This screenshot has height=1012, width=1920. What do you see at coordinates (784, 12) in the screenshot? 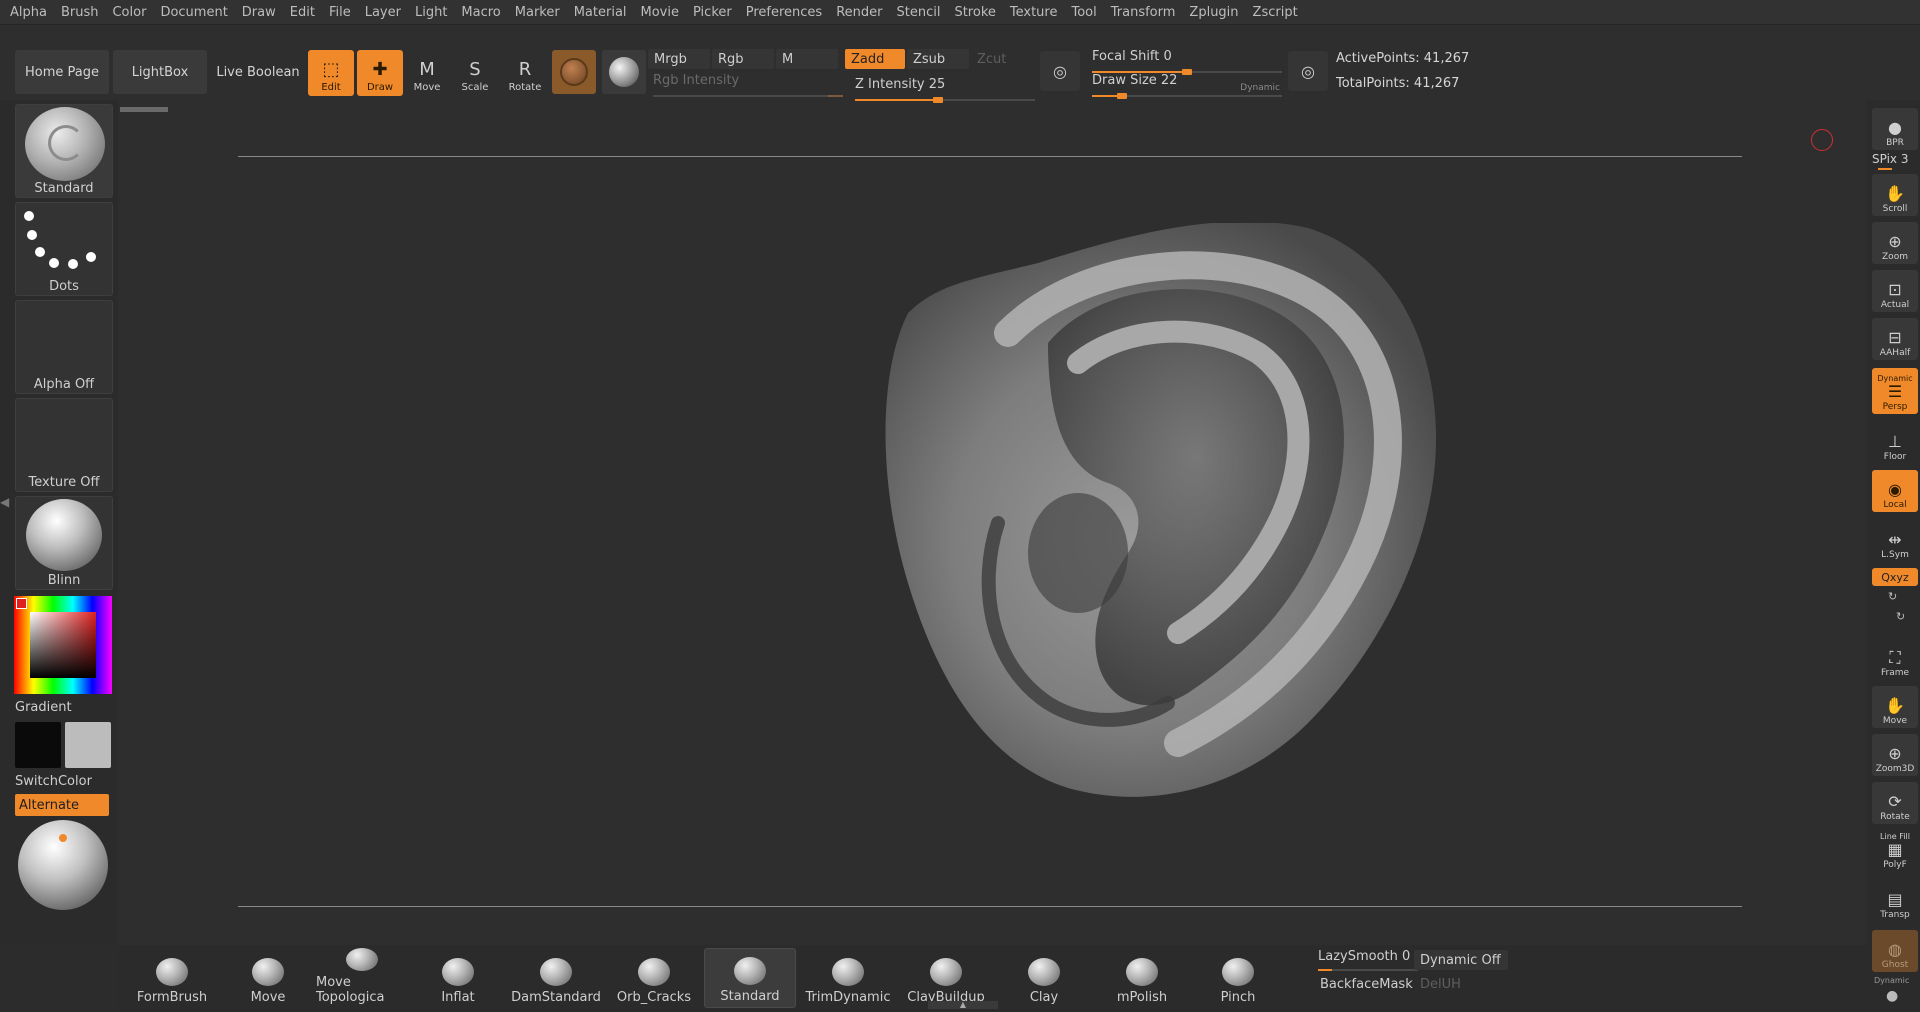
I see `menu-preferences: Preferences` at bounding box center [784, 12].